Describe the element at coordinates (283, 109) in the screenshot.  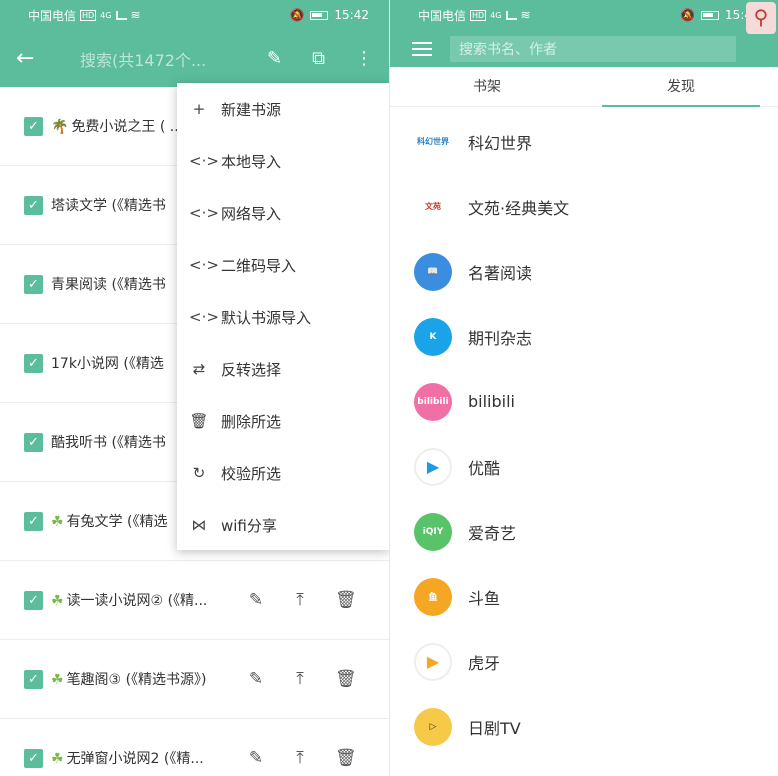
I see `menu-item-new-source: + 新建书源` at that location.